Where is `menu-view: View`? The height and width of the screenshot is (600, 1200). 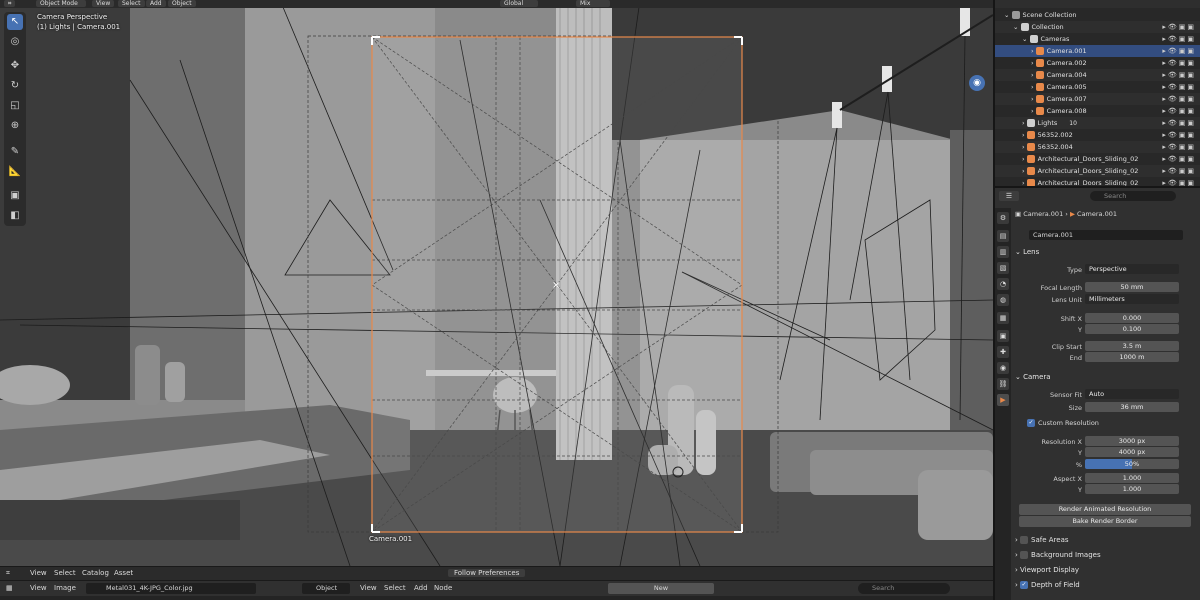 menu-view: View is located at coordinates (103, 3).